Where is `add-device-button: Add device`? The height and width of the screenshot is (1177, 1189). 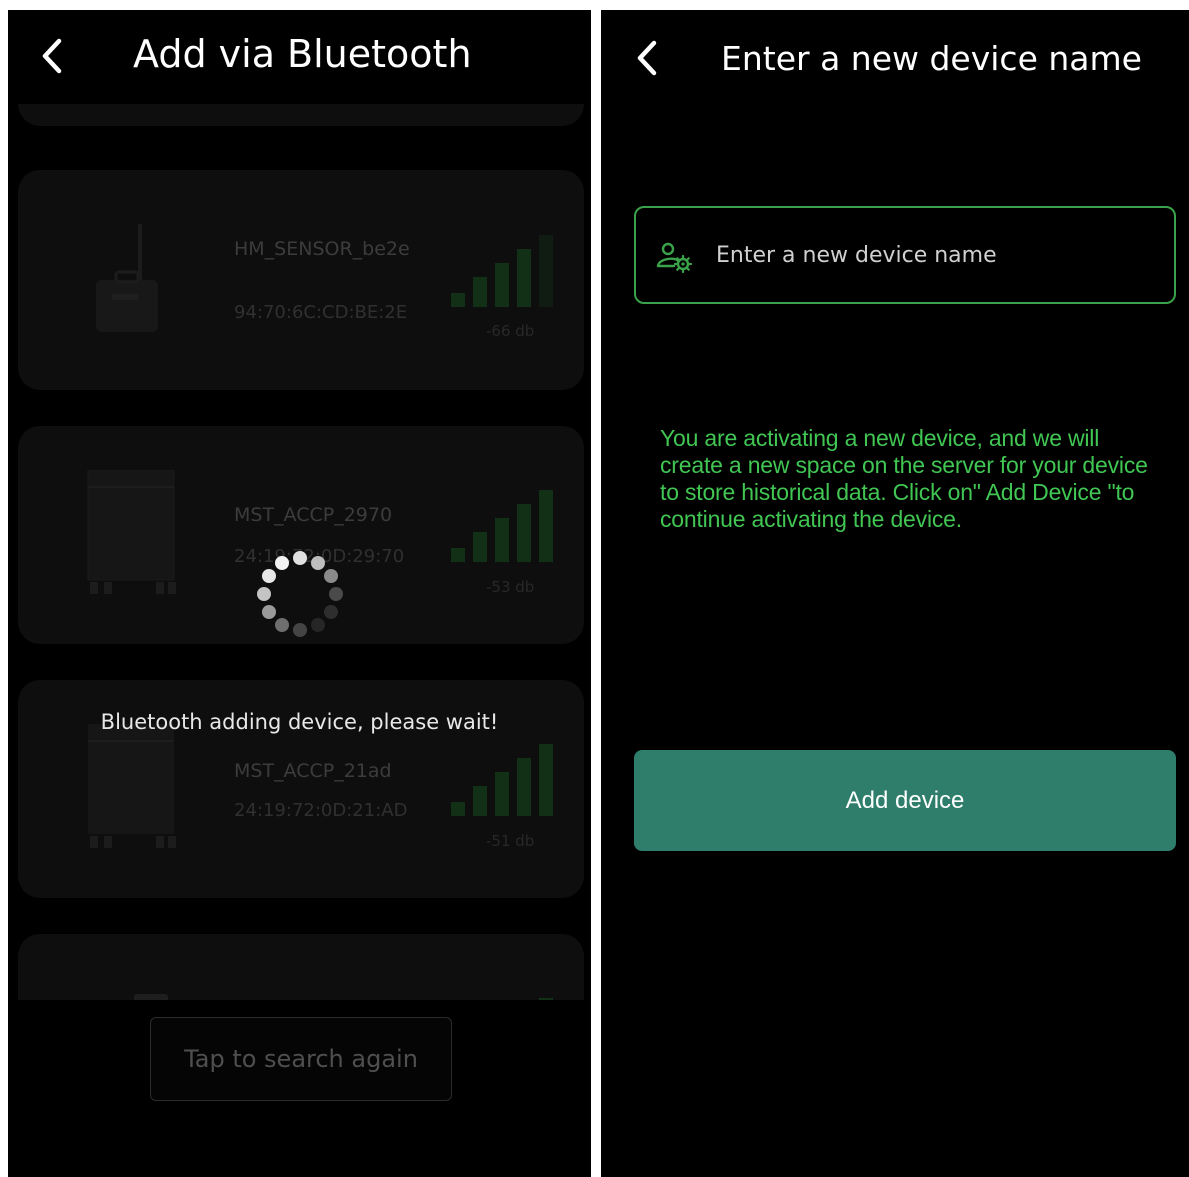 add-device-button: Add device is located at coordinates (905, 800).